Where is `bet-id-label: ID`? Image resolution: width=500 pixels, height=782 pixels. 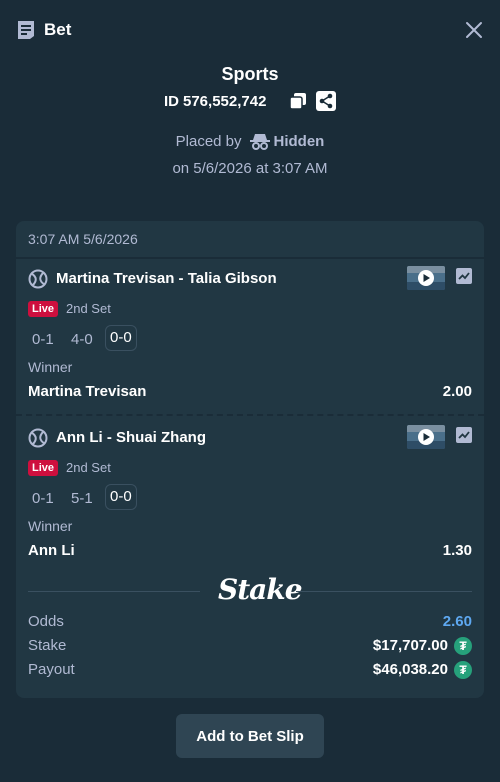 bet-id-label: ID is located at coordinates (171, 101).